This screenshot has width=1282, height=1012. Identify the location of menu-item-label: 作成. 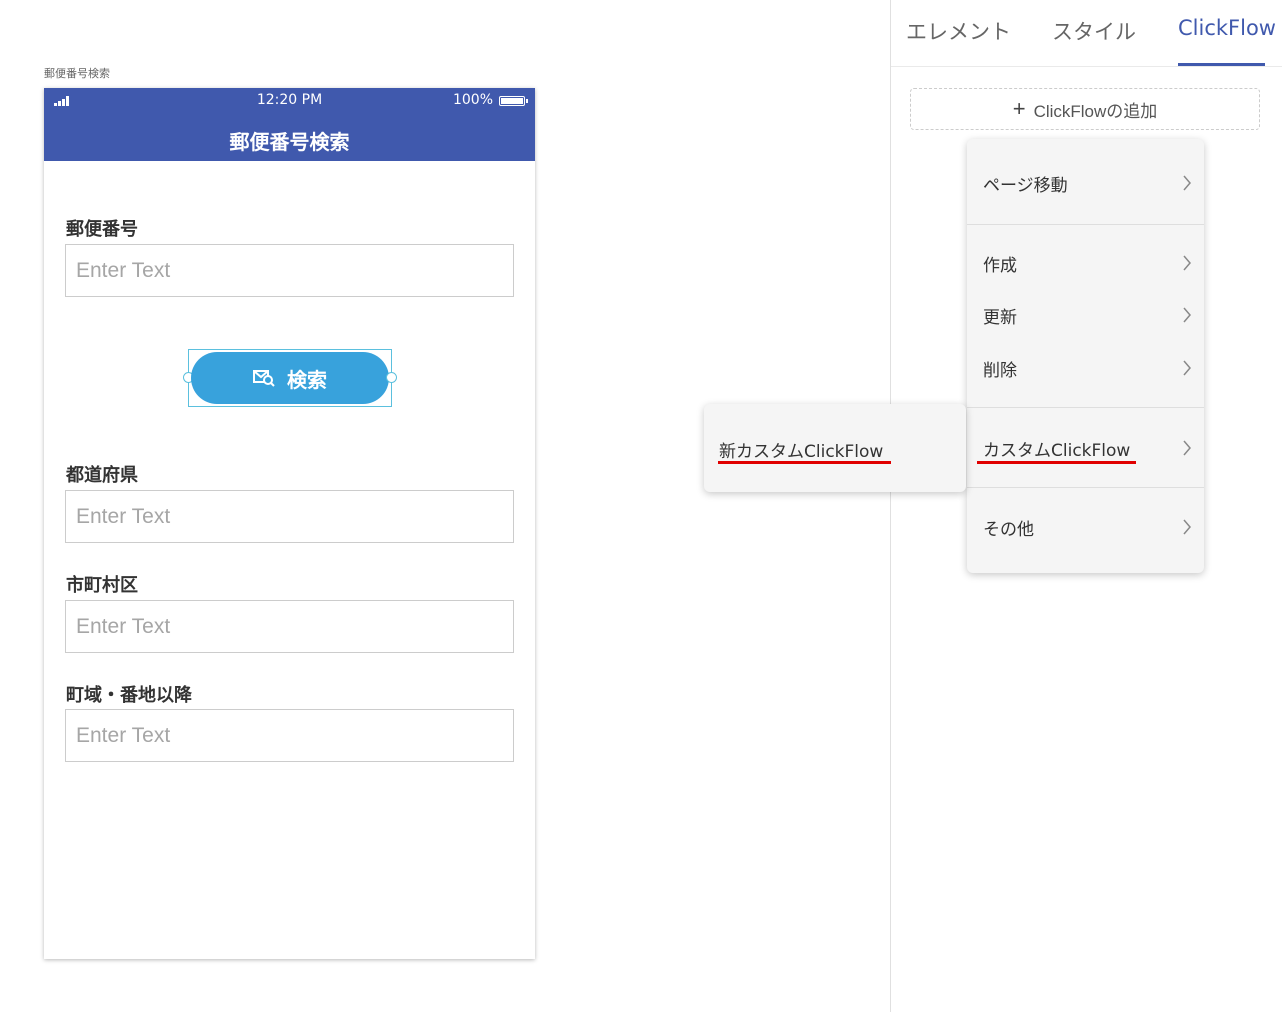
(1000, 265).